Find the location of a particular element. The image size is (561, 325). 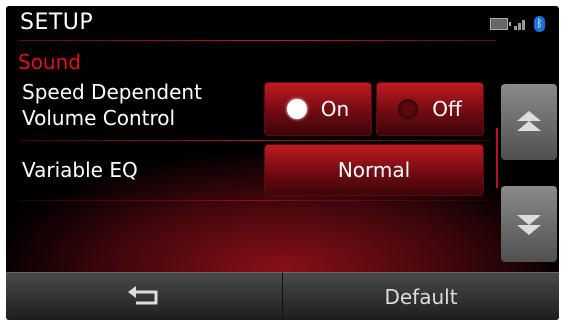

off-label: Off is located at coordinates (447, 109).